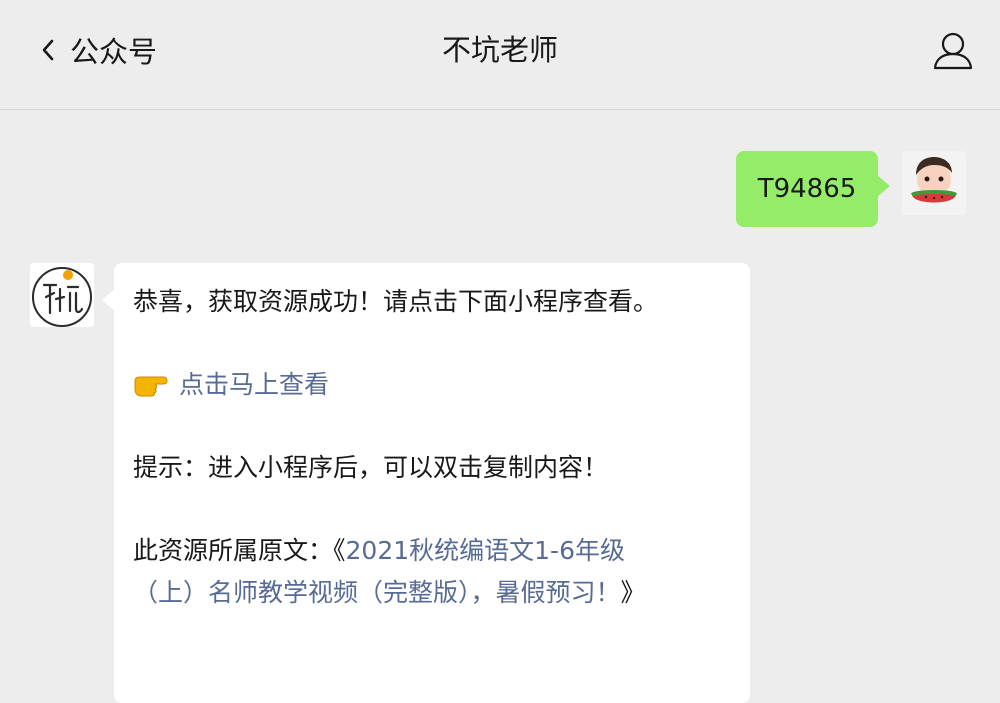 This screenshot has height=703, width=1000. What do you see at coordinates (239, 550) in the screenshot?
I see `source-prefix: 此资源所属原文：《` at bounding box center [239, 550].